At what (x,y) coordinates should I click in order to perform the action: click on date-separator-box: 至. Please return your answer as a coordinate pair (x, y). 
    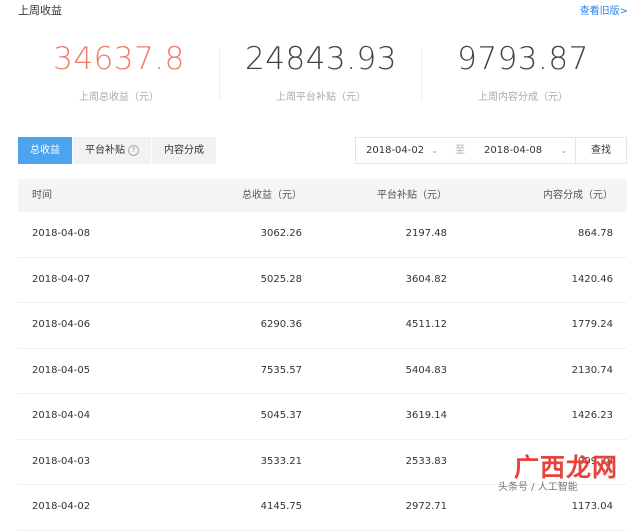
    Looking at the image, I should click on (459, 150).